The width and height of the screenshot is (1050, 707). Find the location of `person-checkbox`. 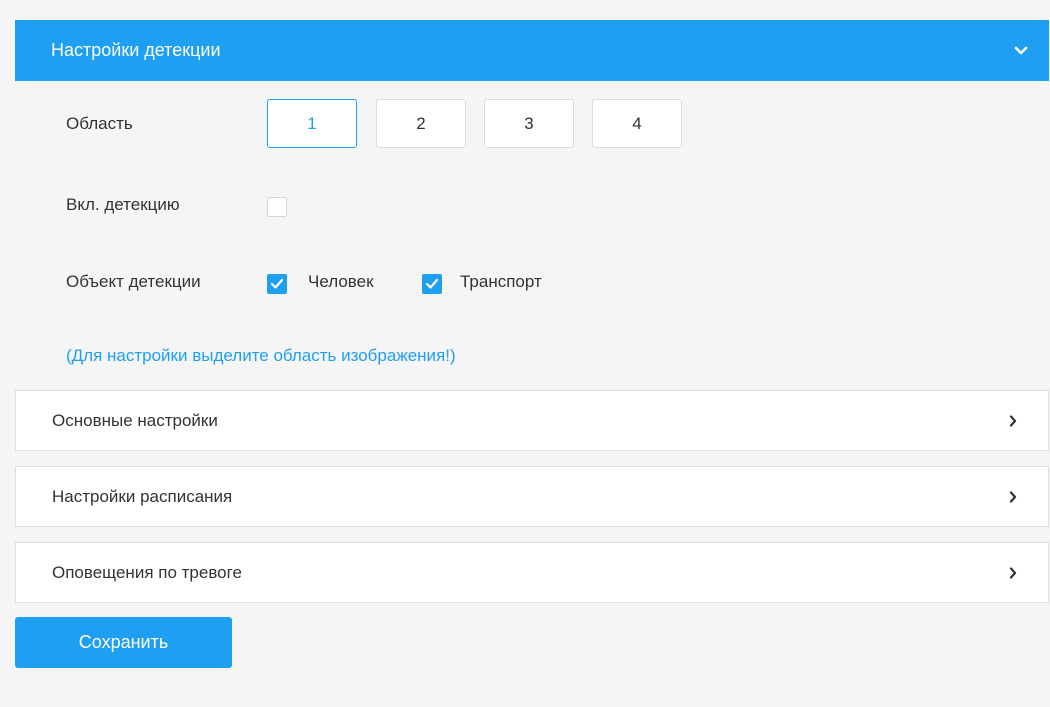

person-checkbox is located at coordinates (277, 284).